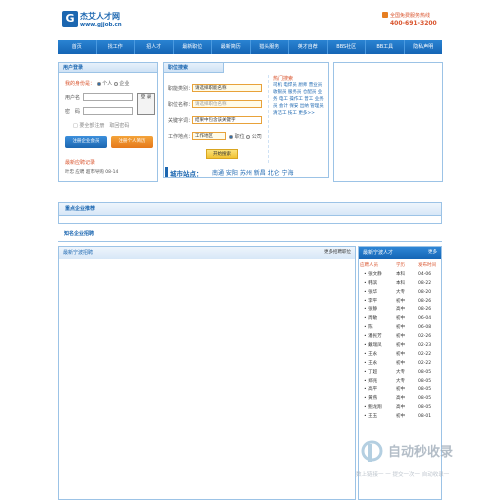 The width and height of the screenshot is (500, 500). Describe the element at coordinates (108, 111) in the screenshot. I see `password-input` at that location.